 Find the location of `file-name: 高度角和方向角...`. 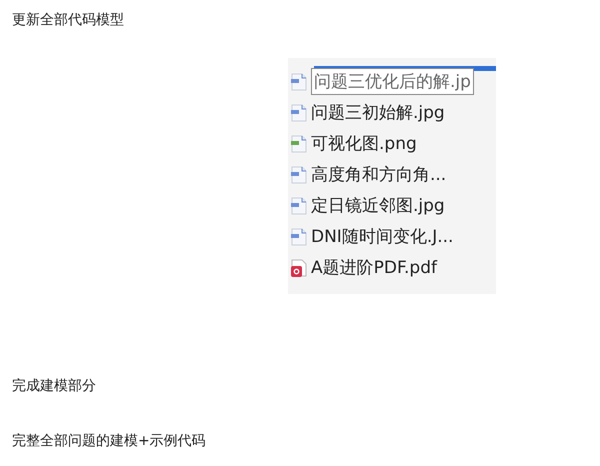

file-name: 高度角和方向角... is located at coordinates (378, 175).